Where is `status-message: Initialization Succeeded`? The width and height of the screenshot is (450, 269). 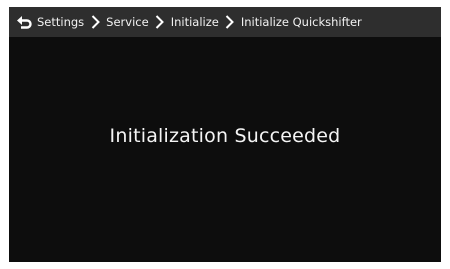 status-message: Initialization Succeeded is located at coordinates (225, 136).